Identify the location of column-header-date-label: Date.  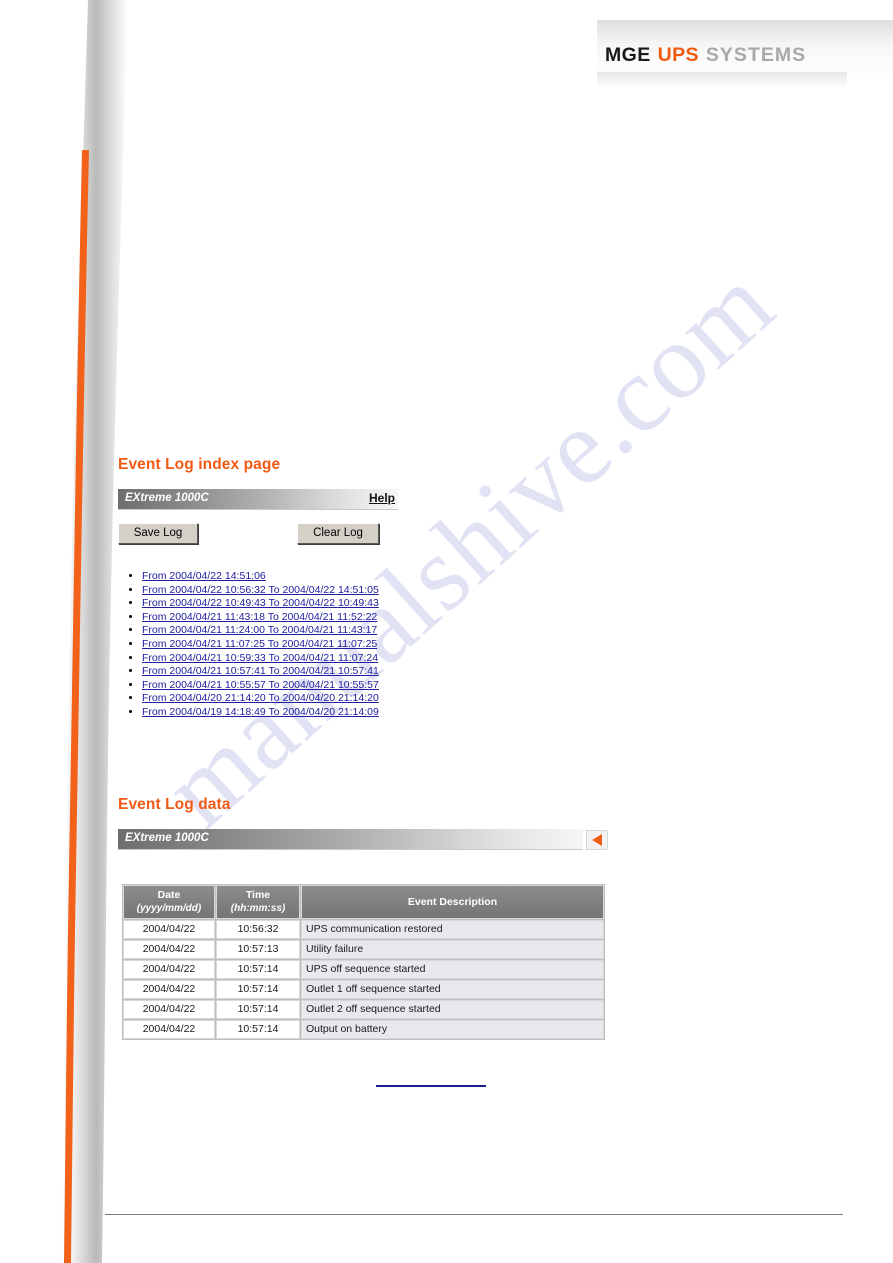
(169, 895).